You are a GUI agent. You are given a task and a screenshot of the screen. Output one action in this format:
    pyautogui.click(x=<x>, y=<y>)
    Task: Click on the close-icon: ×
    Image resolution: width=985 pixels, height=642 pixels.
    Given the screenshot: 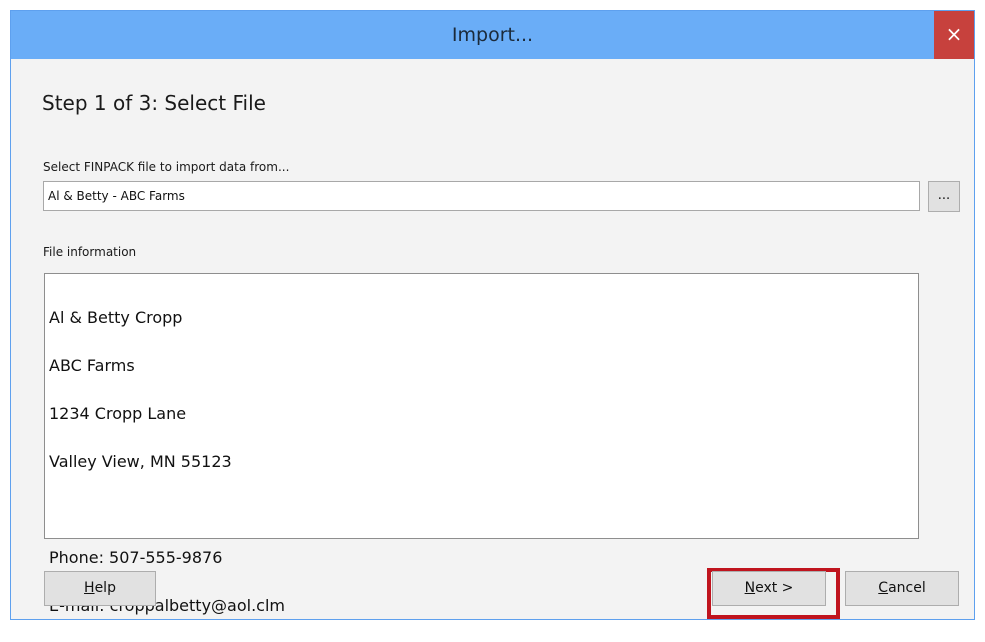 What is the action you would take?
    pyautogui.click(x=954, y=34)
    